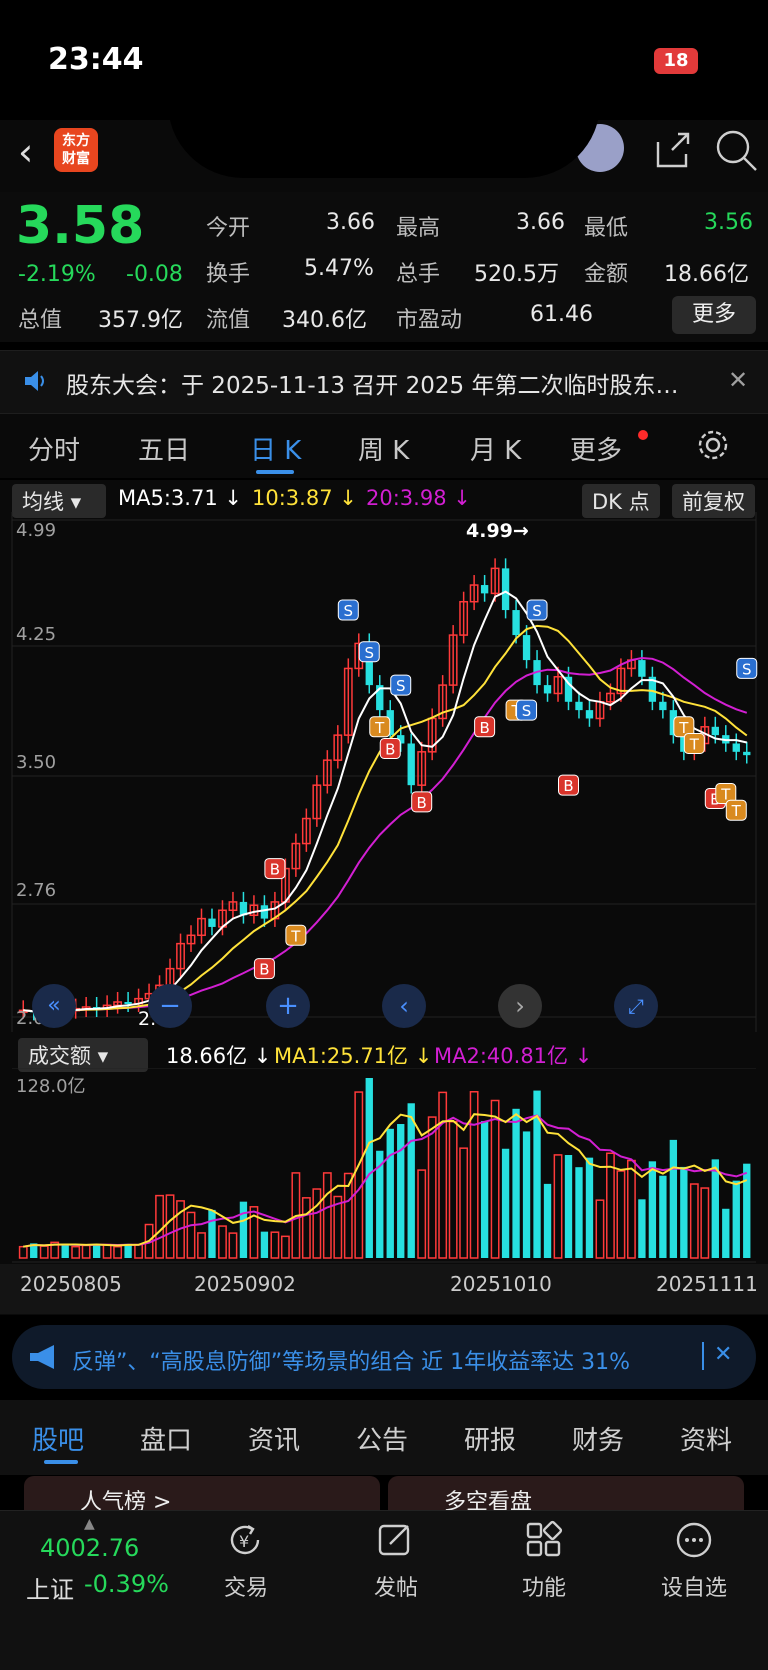  What do you see at coordinates (353, 1055) in the screenshot?
I see `volume-ma1: MA1:25.71亿 ↓` at bounding box center [353, 1055].